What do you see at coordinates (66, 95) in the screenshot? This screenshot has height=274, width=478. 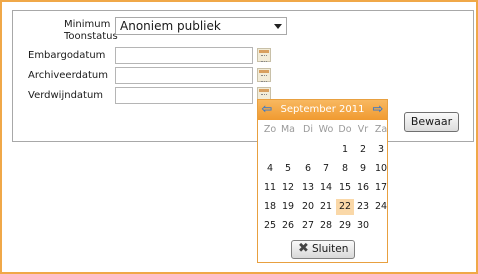 I see `disappear-label: Verdwijndatum` at bounding box center [66, 95].